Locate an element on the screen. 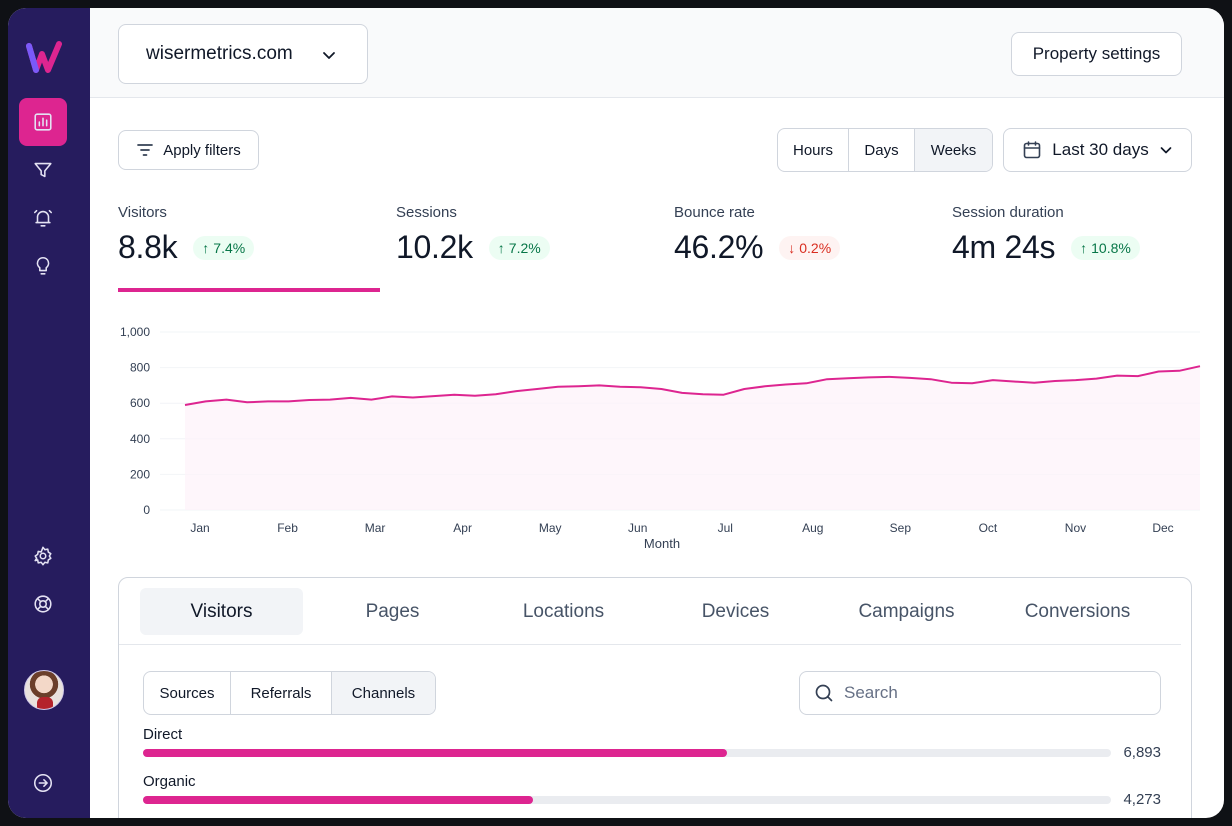 This screenshot has width=1232, height=826. stat-session-duration: Session duration 4m 24s ↑ 10.8% is located at coordinates (1046, 235).